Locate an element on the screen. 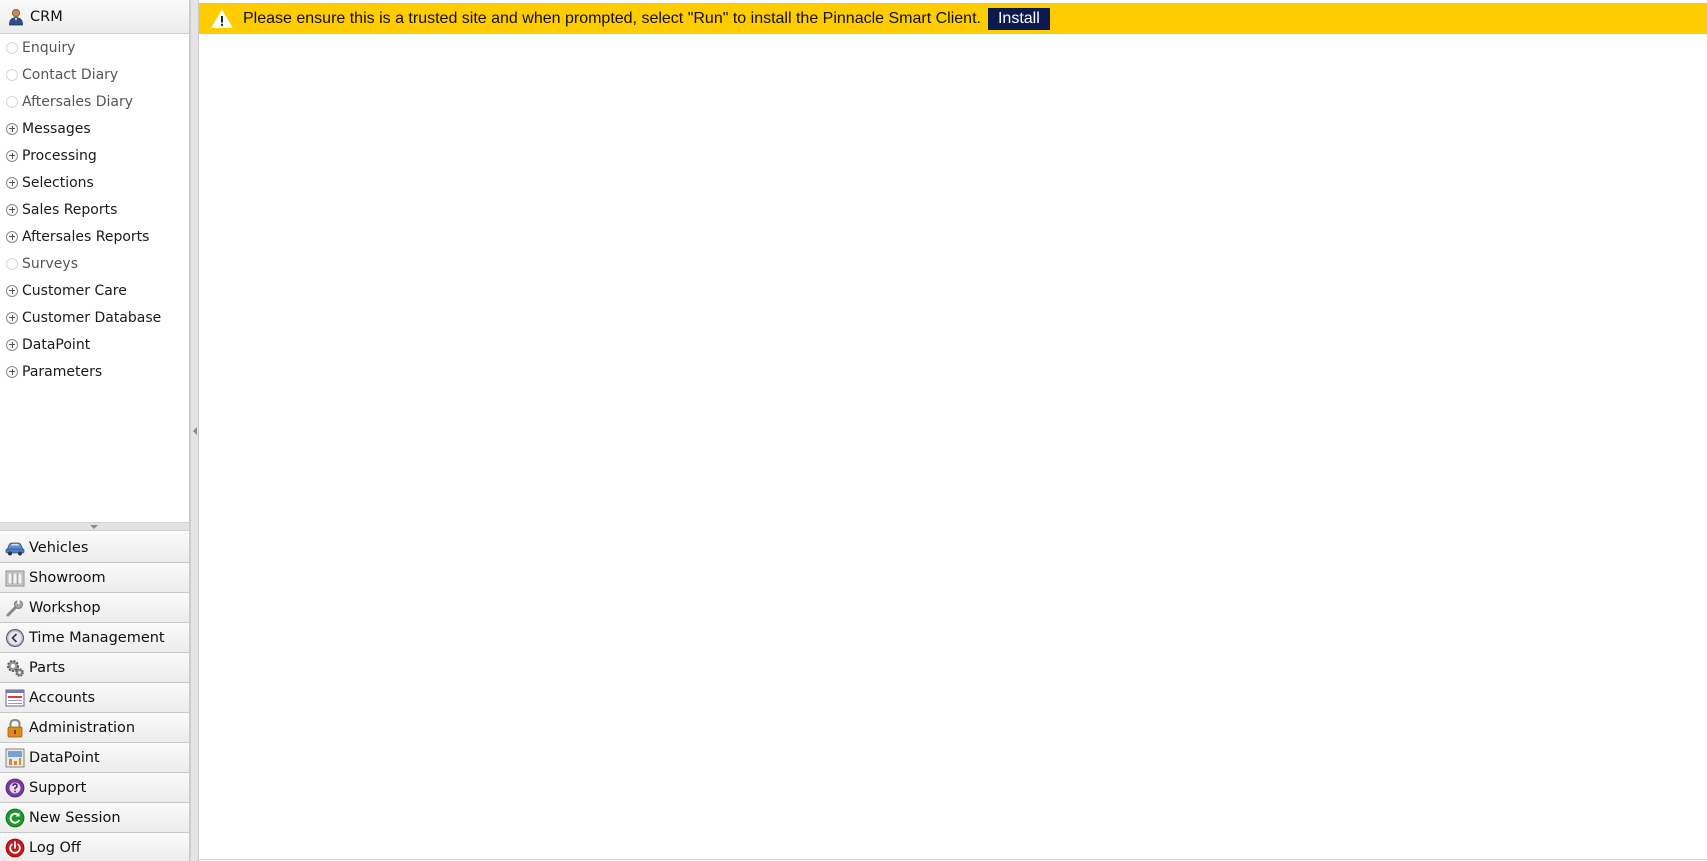  nav-button-time-management: Time Management is located at coordinates (94, 638).